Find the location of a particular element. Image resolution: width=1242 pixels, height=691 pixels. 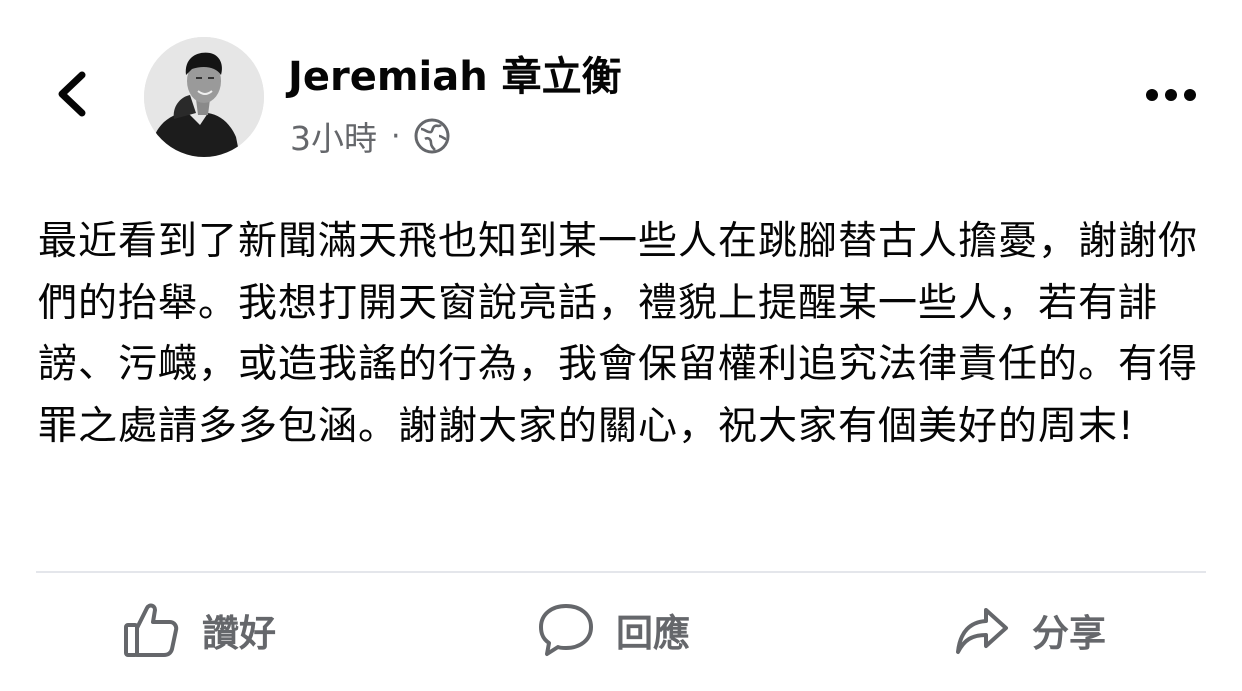

chevron-left-icon is located at coordinates (72, 96).